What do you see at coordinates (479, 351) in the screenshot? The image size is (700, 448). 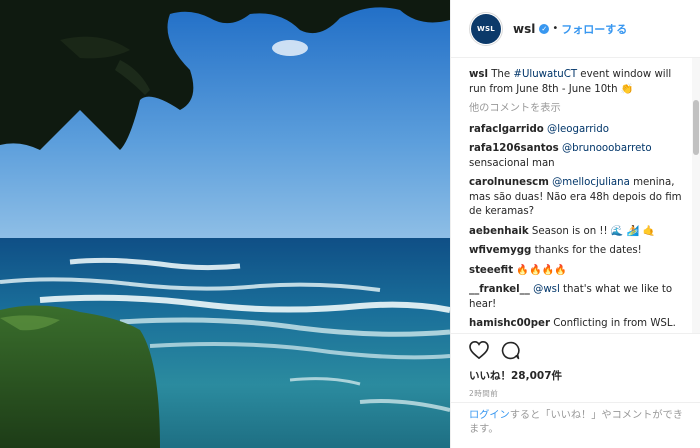 I see `heart-icon` at bounding box center [479, 351].